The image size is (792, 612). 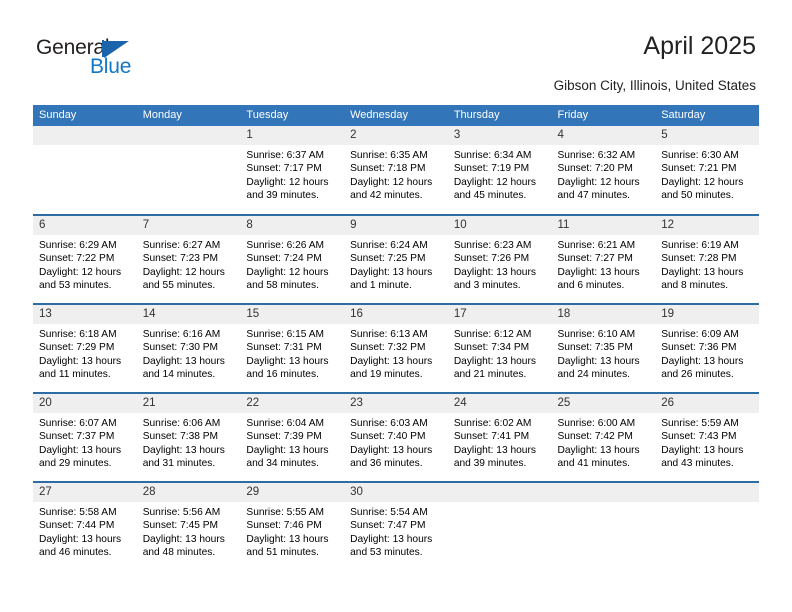 I want to click on sunset-time: Sunset: 7:44 PM, so click(x=77, y=526).